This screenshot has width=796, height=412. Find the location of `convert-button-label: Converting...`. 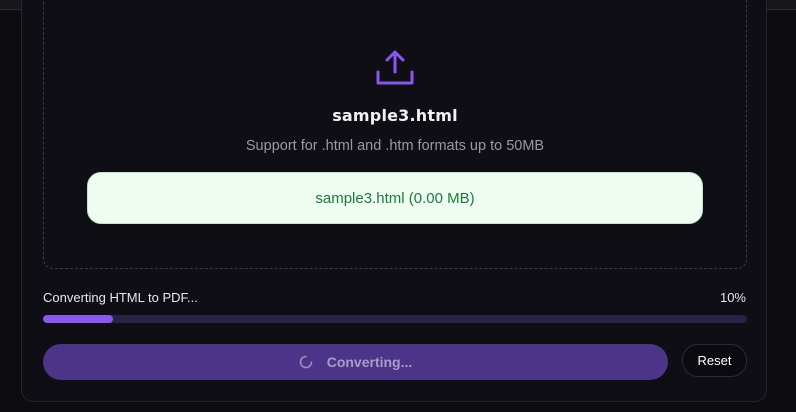

convert-button-label: Converting... is located at coordinates (369, 362).